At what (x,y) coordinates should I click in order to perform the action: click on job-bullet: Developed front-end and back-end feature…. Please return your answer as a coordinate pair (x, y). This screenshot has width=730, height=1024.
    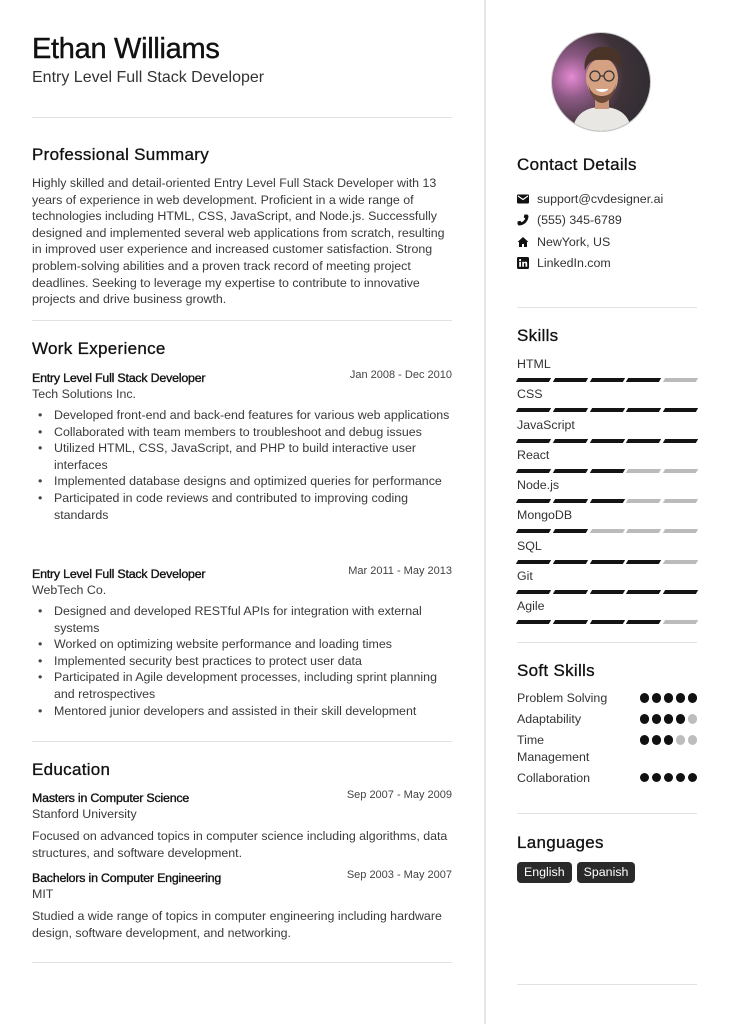
    Looking at the image, I should click on (242, 415).